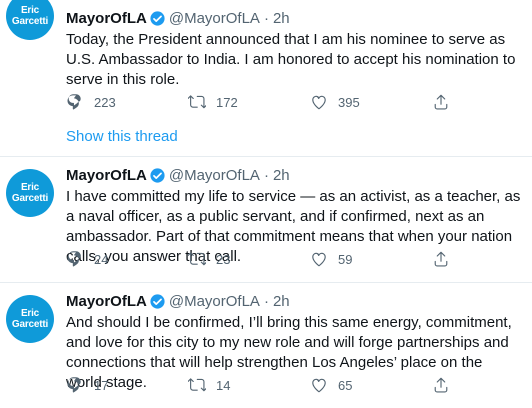 This screenshot has height=408, width=532. What do you see at coordinates (105, 102) in the screenshot?
I see `reply-count: 223` at bounding box center [105, 102].